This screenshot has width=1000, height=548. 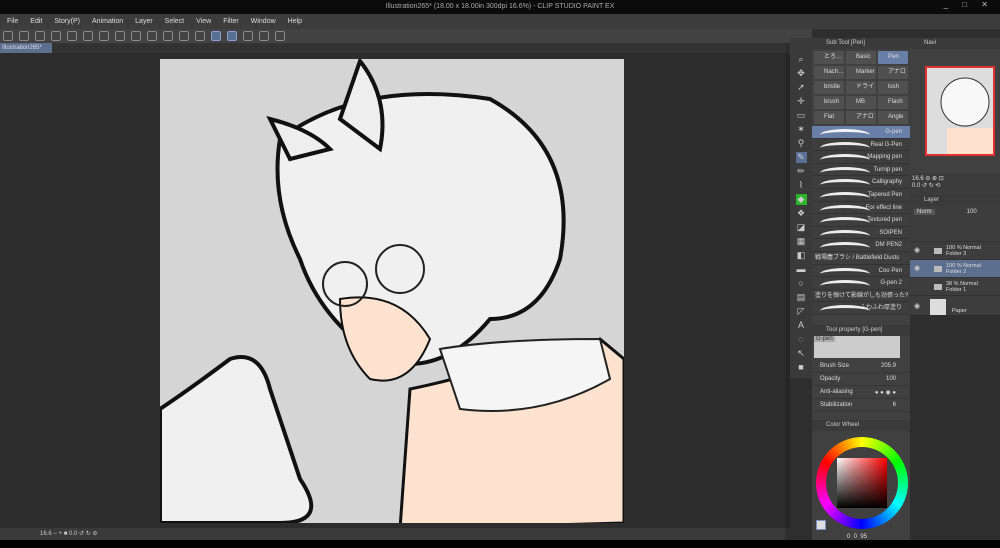 I want to click on brush-item: SOIPEN, so click(x=861, y=233).